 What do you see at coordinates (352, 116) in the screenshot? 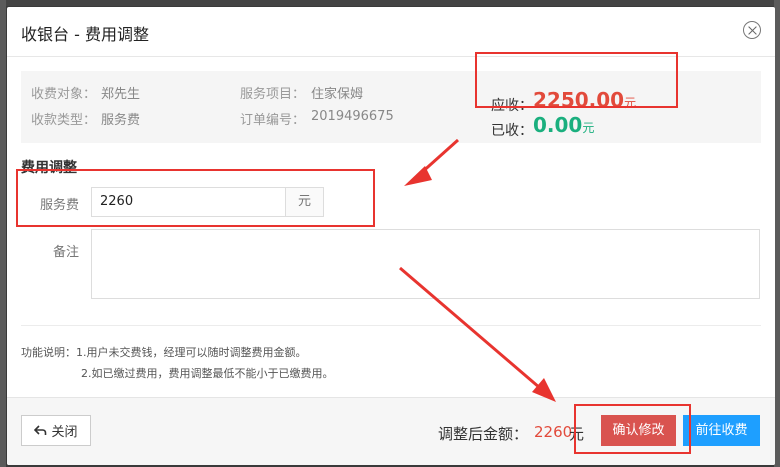
I see `order-number: 2019496675` at bounding box center [352, 116].